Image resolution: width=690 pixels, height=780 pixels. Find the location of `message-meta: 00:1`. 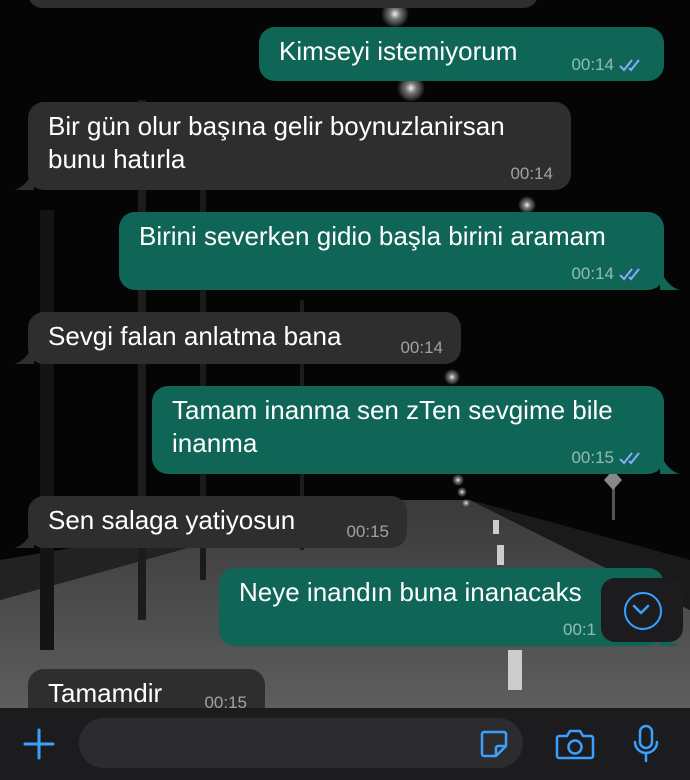

message-meta: 00:1 is located at coordinates (579, 630).